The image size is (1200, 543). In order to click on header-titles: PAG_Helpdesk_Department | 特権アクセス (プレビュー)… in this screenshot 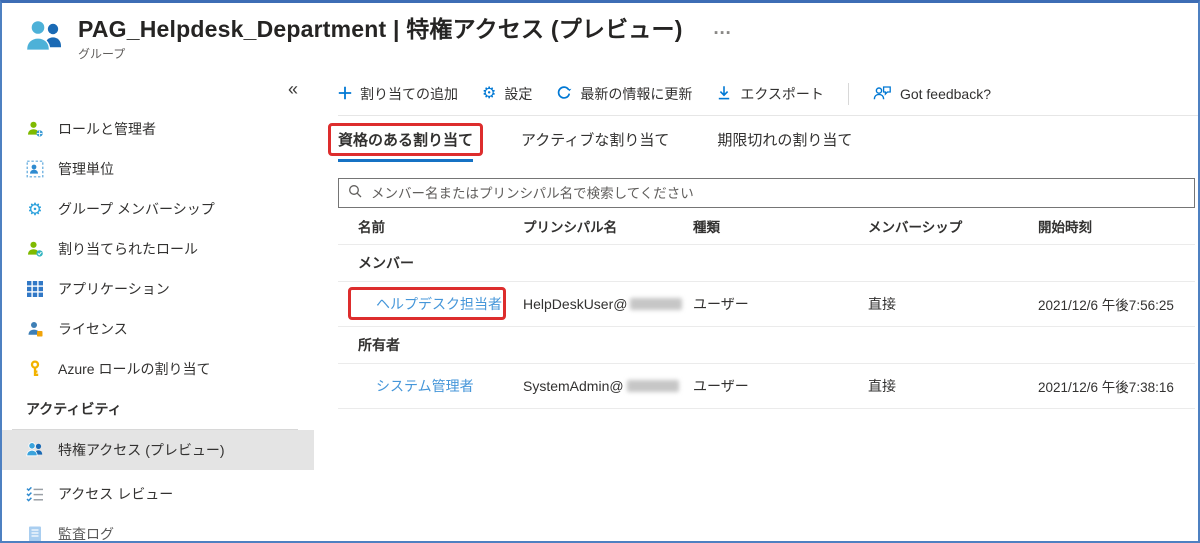, I will do `click(380, 38)`.